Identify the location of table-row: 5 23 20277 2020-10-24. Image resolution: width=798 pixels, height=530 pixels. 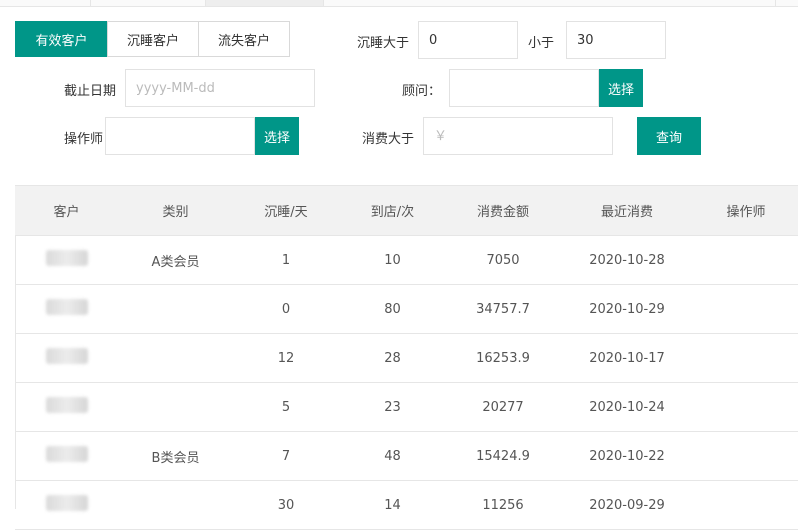
(406, 407).